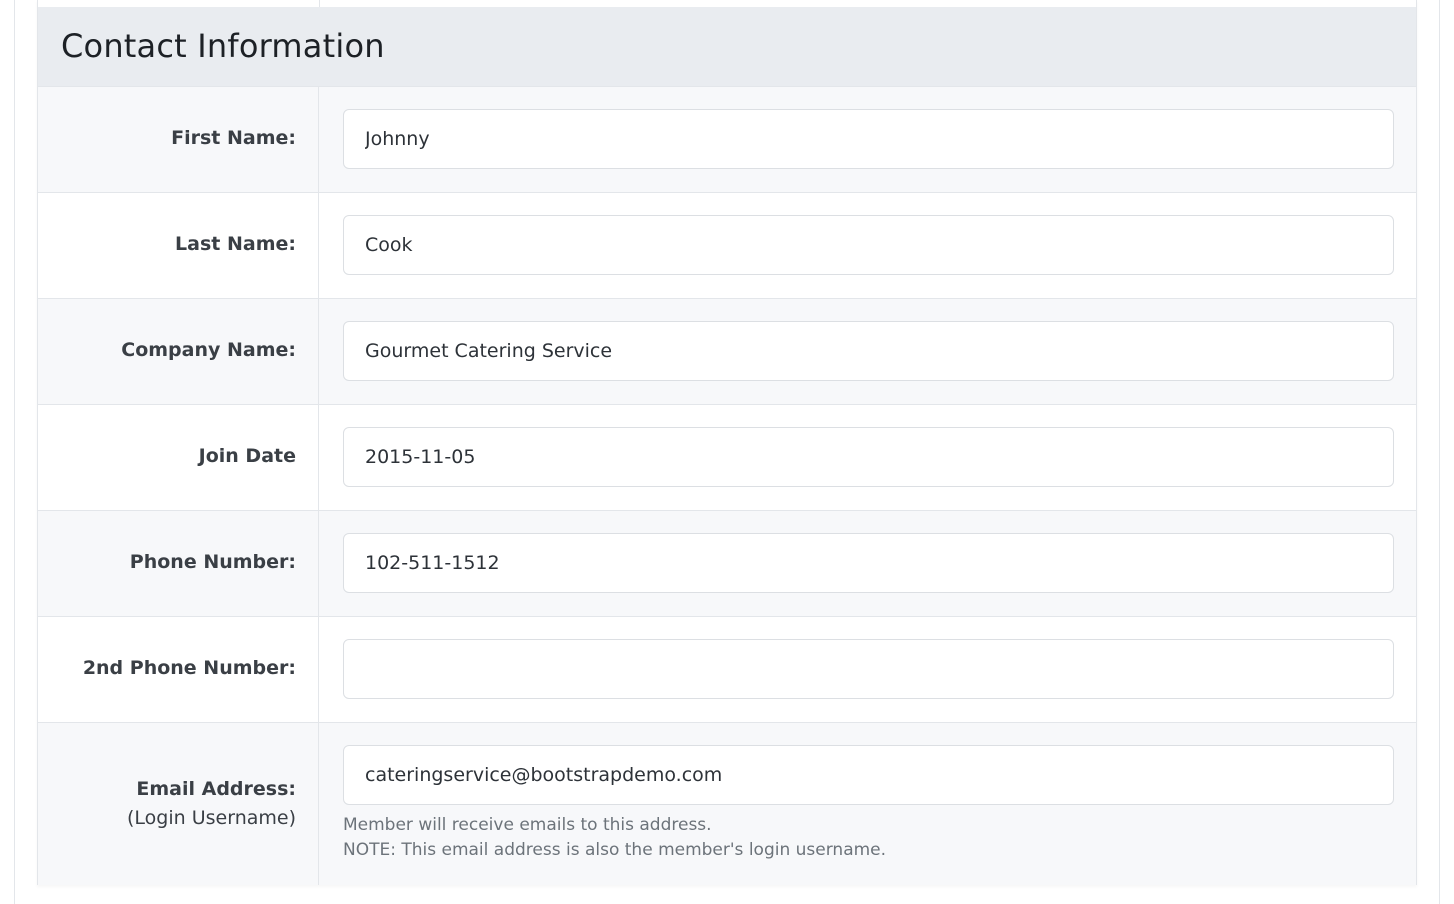 This screenshot has height=904, width=1454. I want to click on email-sublabel: (Login Username), so click(211, 818).